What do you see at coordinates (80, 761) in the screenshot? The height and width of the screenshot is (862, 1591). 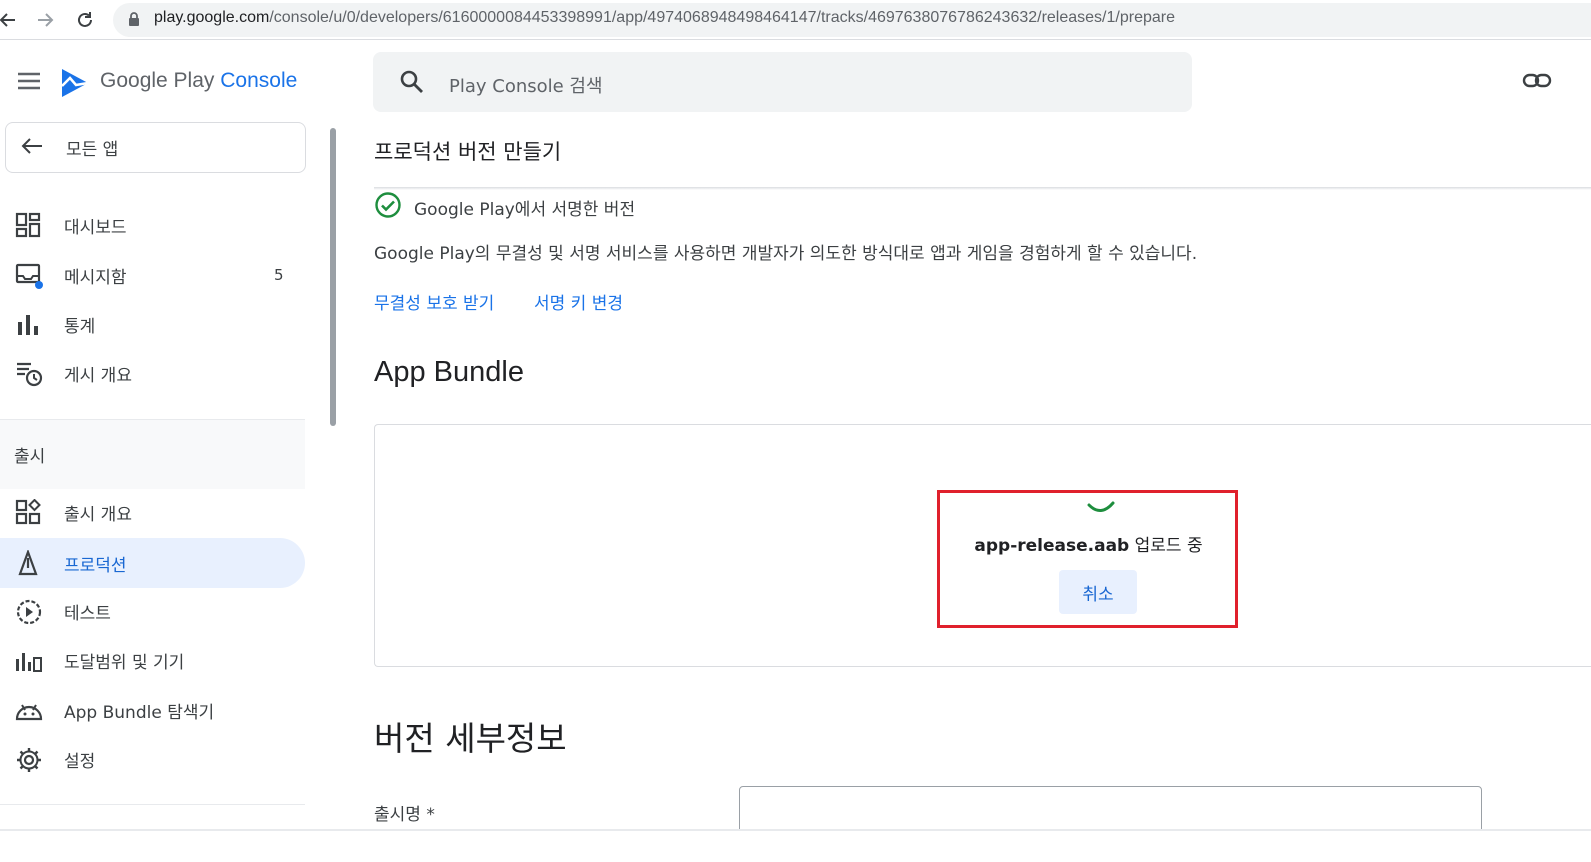 I see `sidebar-item-label: 설정` at bounding box center [80, 761].